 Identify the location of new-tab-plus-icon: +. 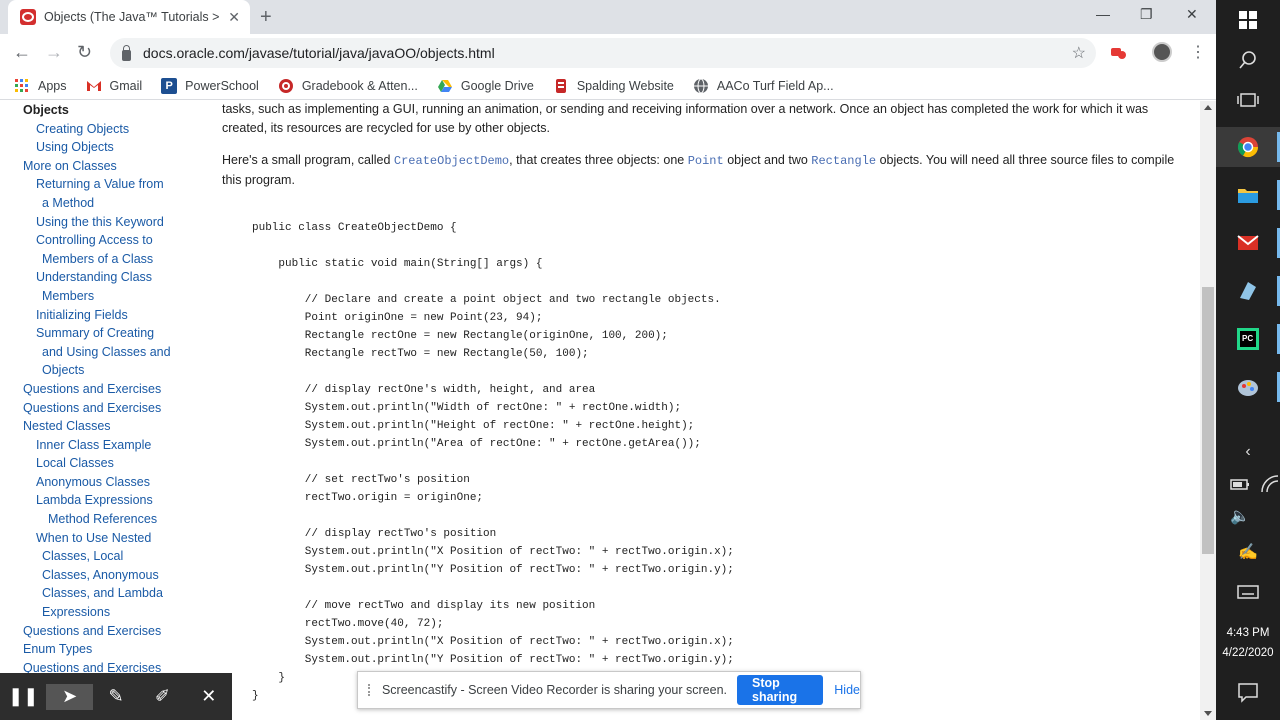
(266, 17).